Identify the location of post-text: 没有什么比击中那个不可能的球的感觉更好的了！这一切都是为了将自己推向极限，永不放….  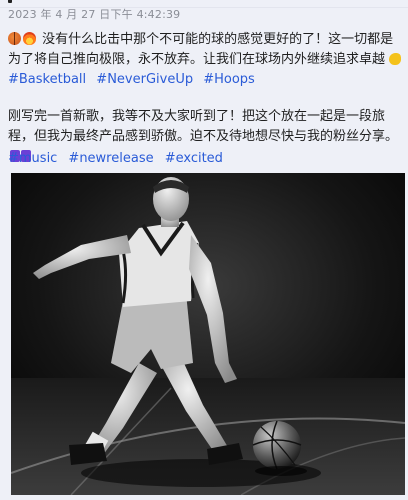
(201, 49).